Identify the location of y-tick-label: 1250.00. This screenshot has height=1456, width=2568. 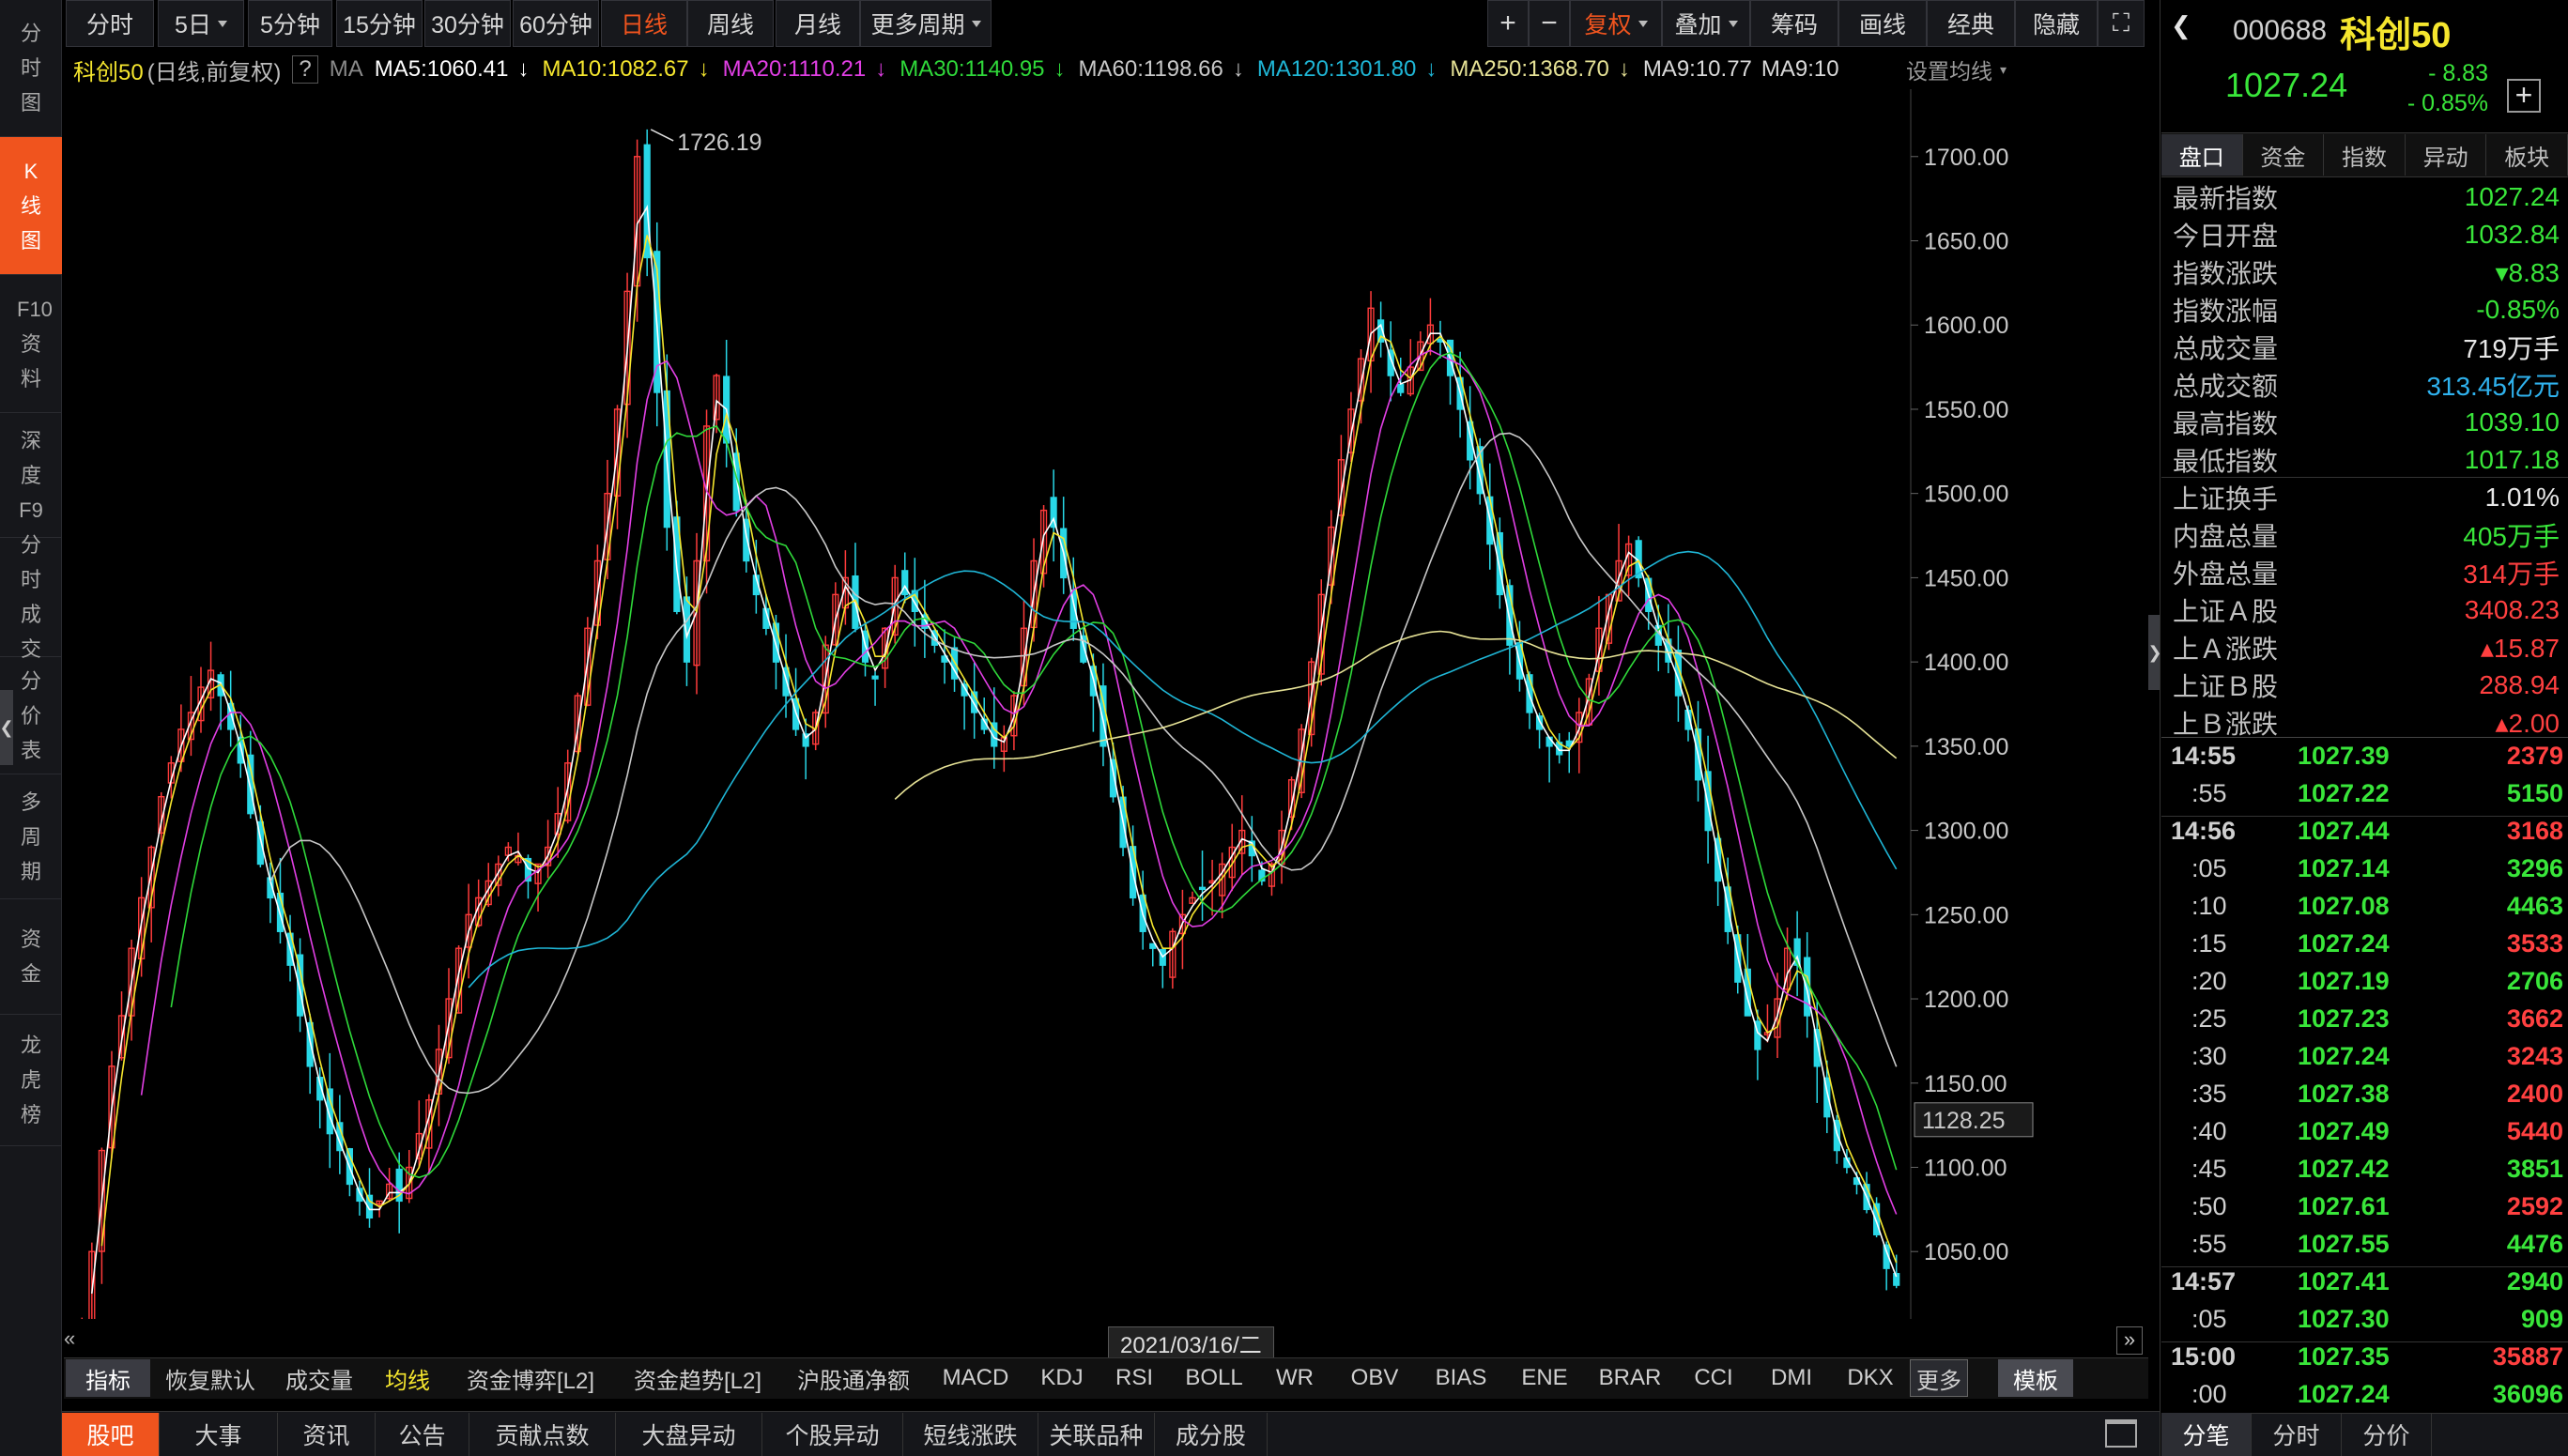
(1966, 915).